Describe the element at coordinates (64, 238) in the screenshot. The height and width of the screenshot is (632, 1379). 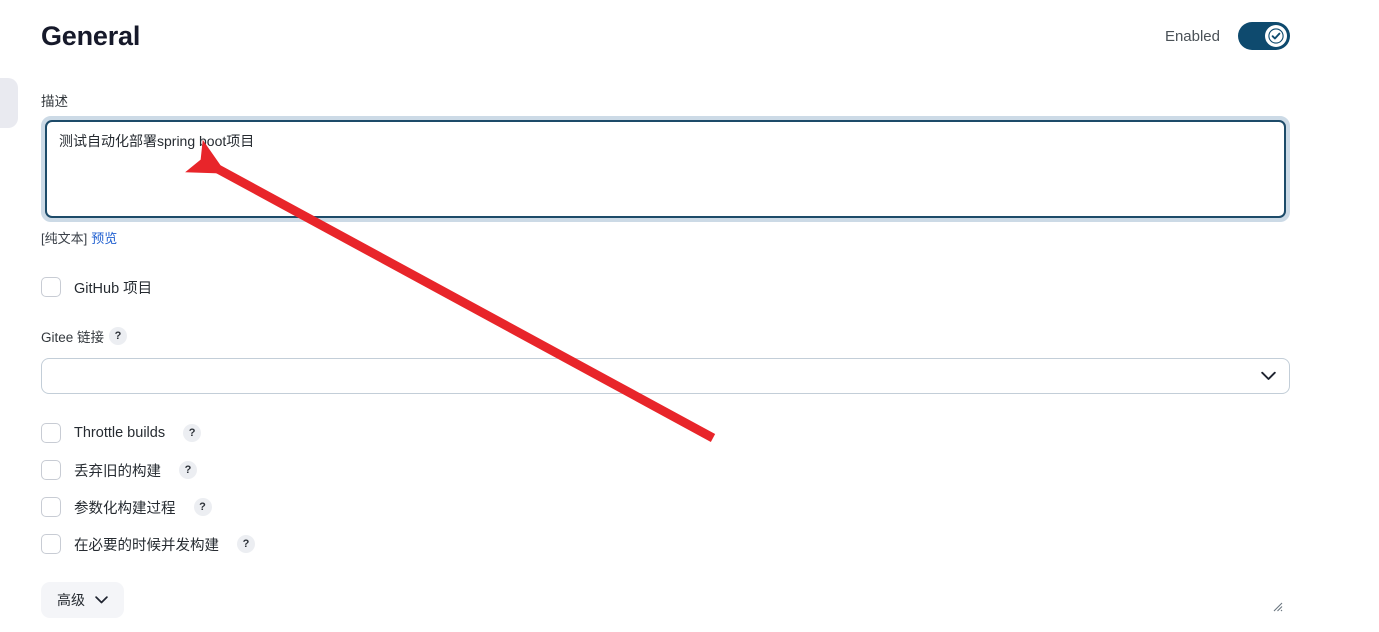
I see `plain-text-label: [纯文本]` at that location.